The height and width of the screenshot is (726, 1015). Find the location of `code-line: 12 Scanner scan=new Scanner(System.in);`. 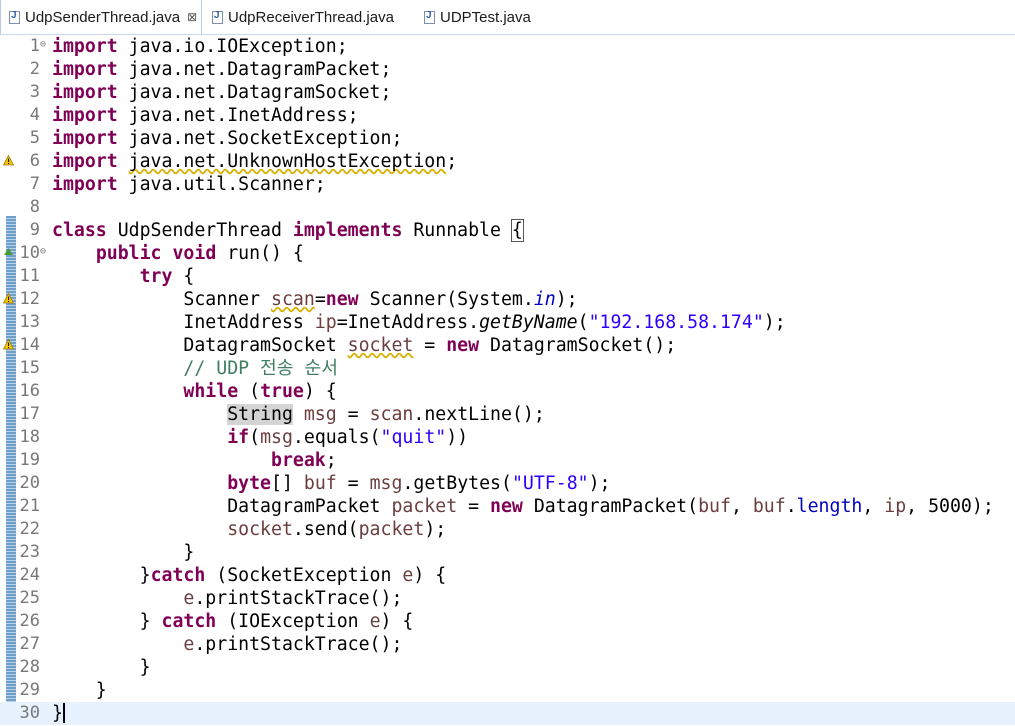

code-line: 12 Scanner scan=new Scanner(System.in); is located at coordinates (507, 299).